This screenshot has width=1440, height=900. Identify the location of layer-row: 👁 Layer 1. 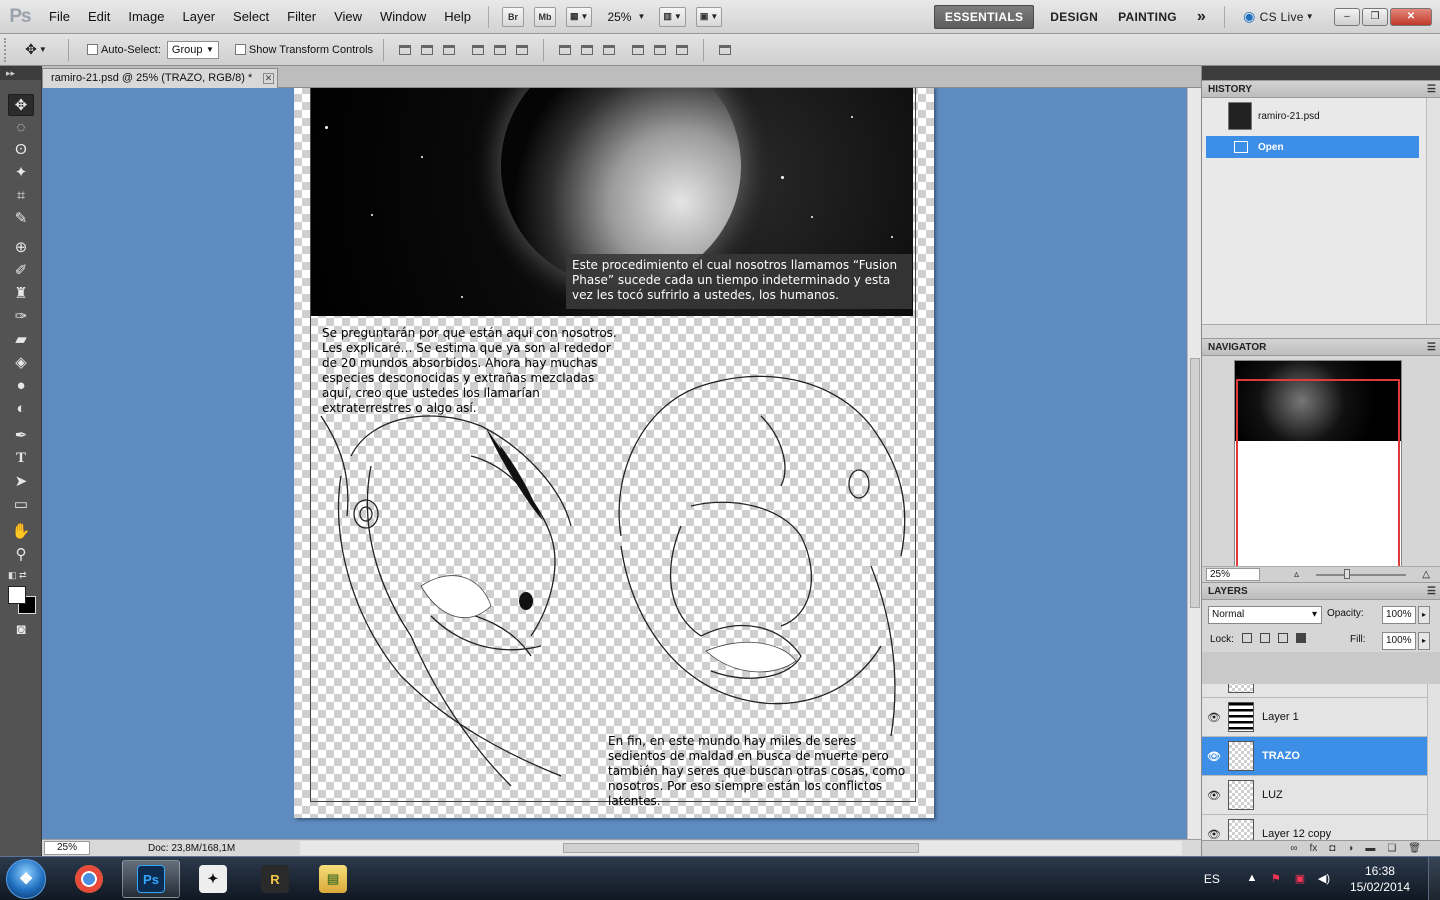
(1314, 717).